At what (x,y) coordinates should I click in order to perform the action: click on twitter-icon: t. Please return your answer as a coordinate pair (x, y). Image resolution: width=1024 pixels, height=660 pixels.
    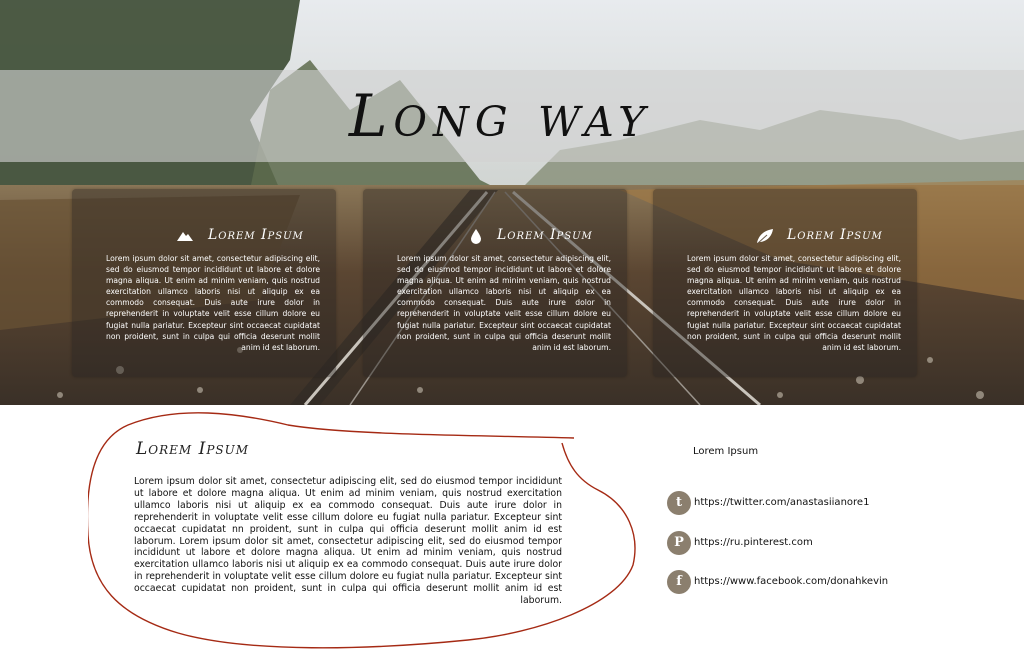
    Looking at the image, I should click on (679, 503).